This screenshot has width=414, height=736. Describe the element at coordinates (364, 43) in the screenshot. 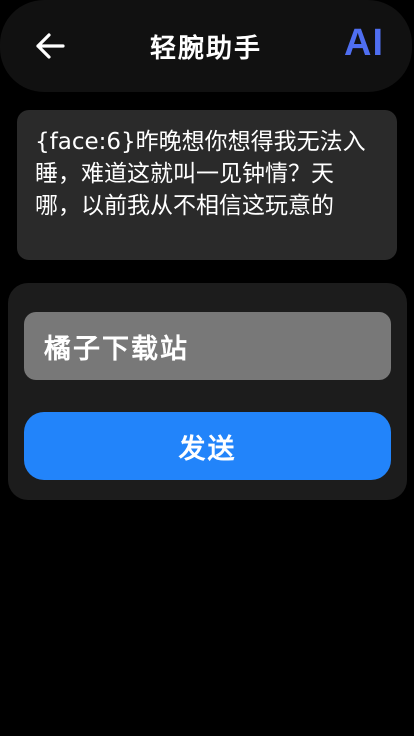

I see `ai-badge: AI` at that location.